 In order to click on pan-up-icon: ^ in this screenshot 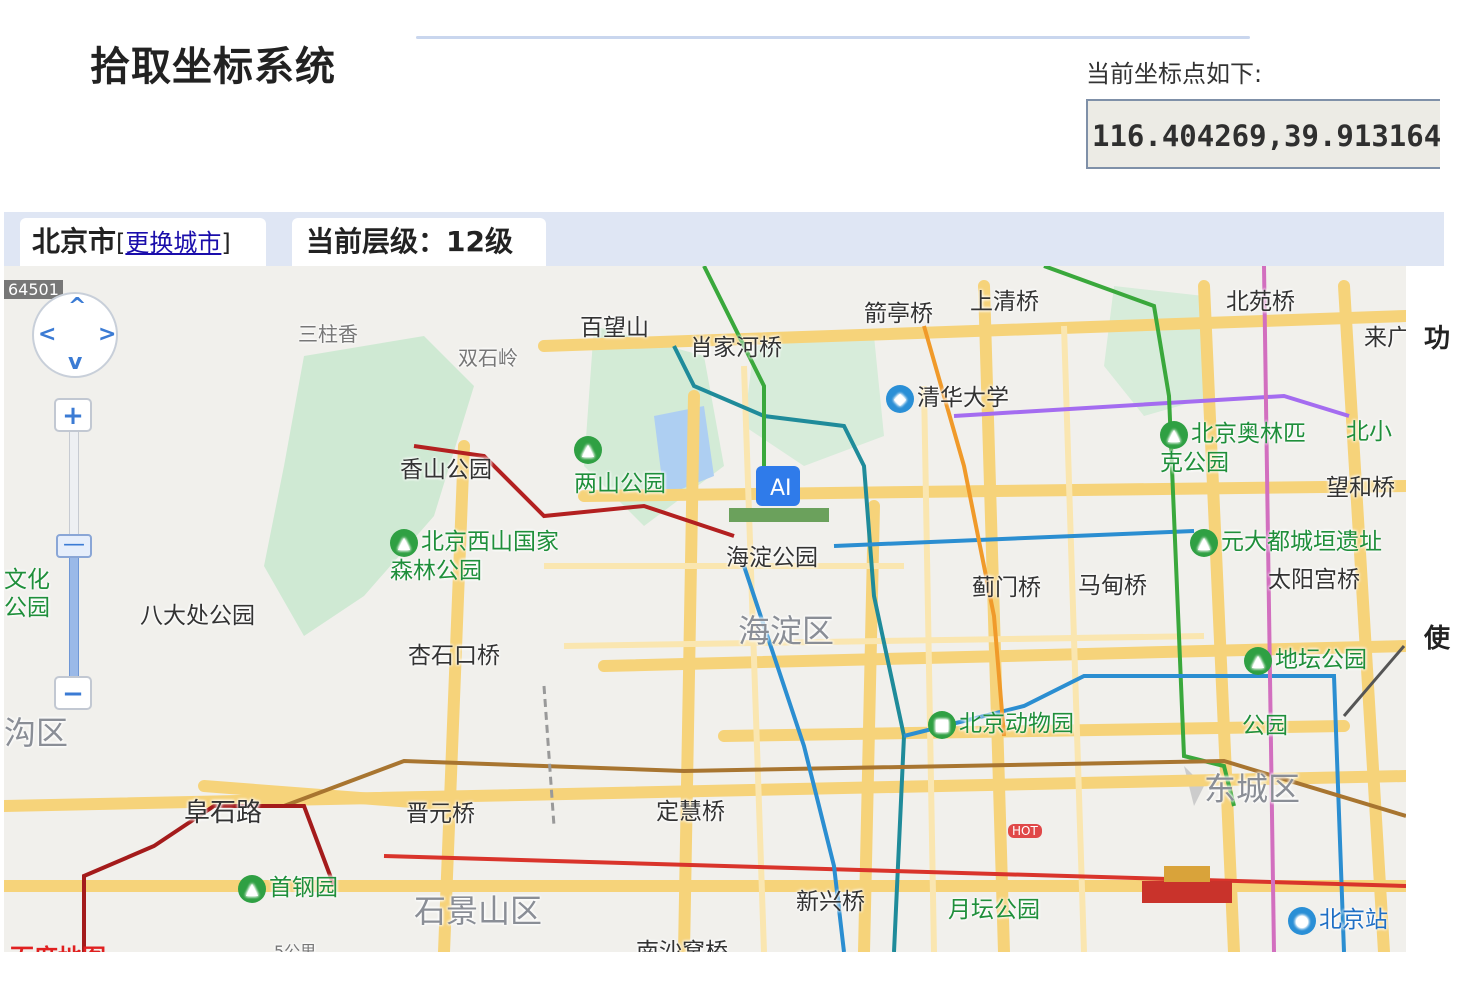, I will do `click(77, 307)`.